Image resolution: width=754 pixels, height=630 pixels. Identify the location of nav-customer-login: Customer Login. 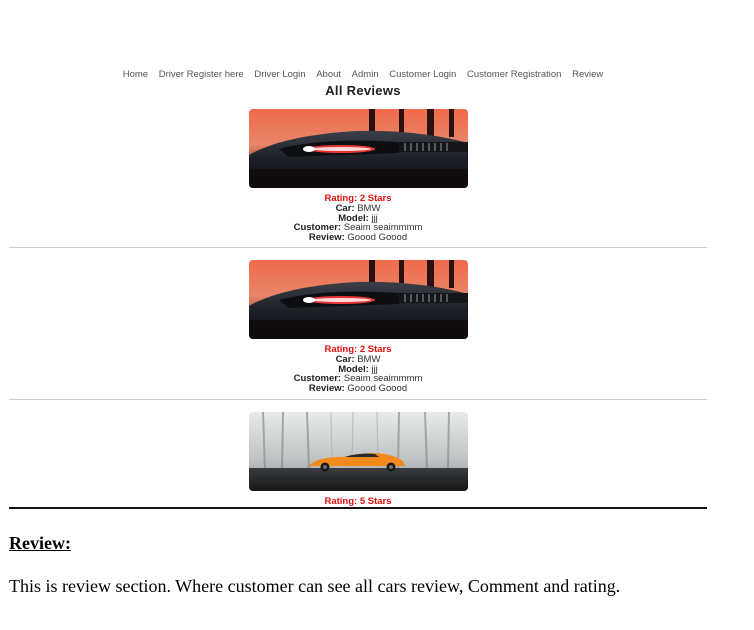
(422, 74).